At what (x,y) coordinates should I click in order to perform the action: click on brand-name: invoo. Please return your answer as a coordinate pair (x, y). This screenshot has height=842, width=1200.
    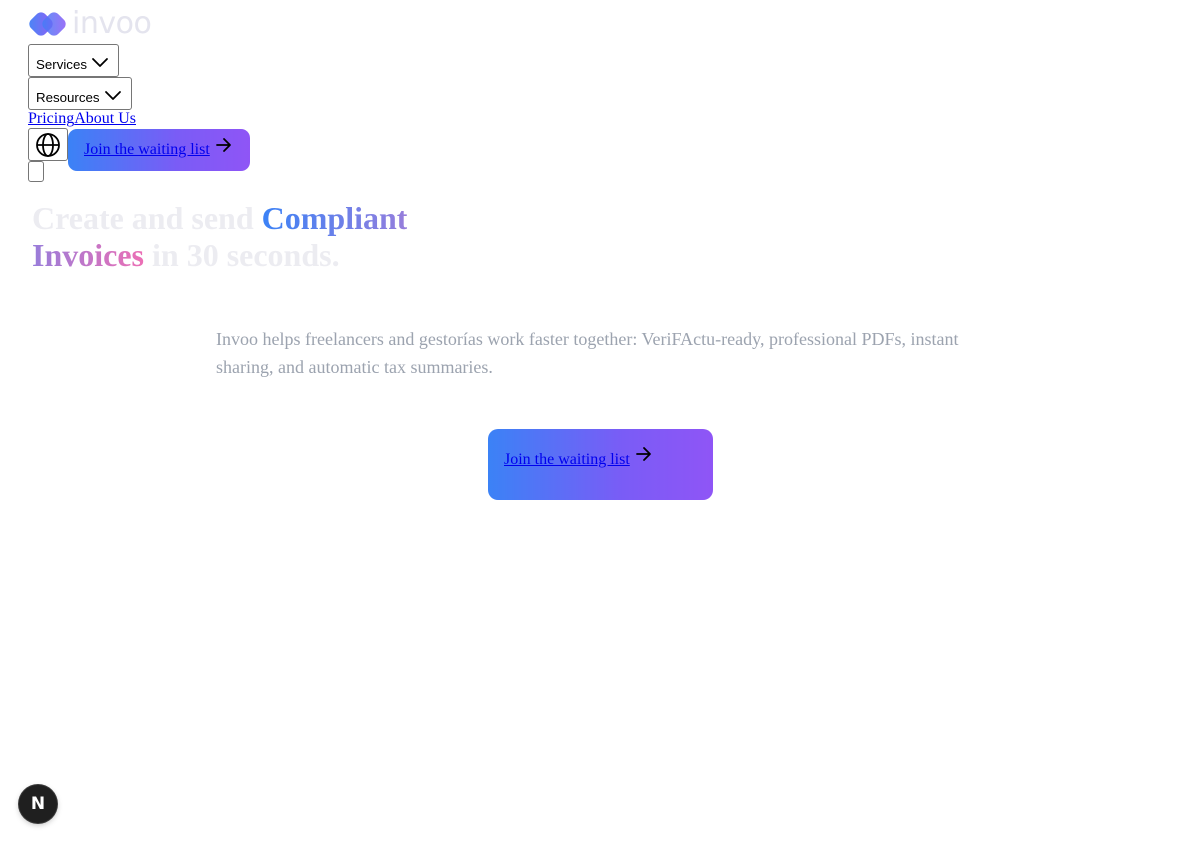
    Looking at the image, I should click on (112, 23).